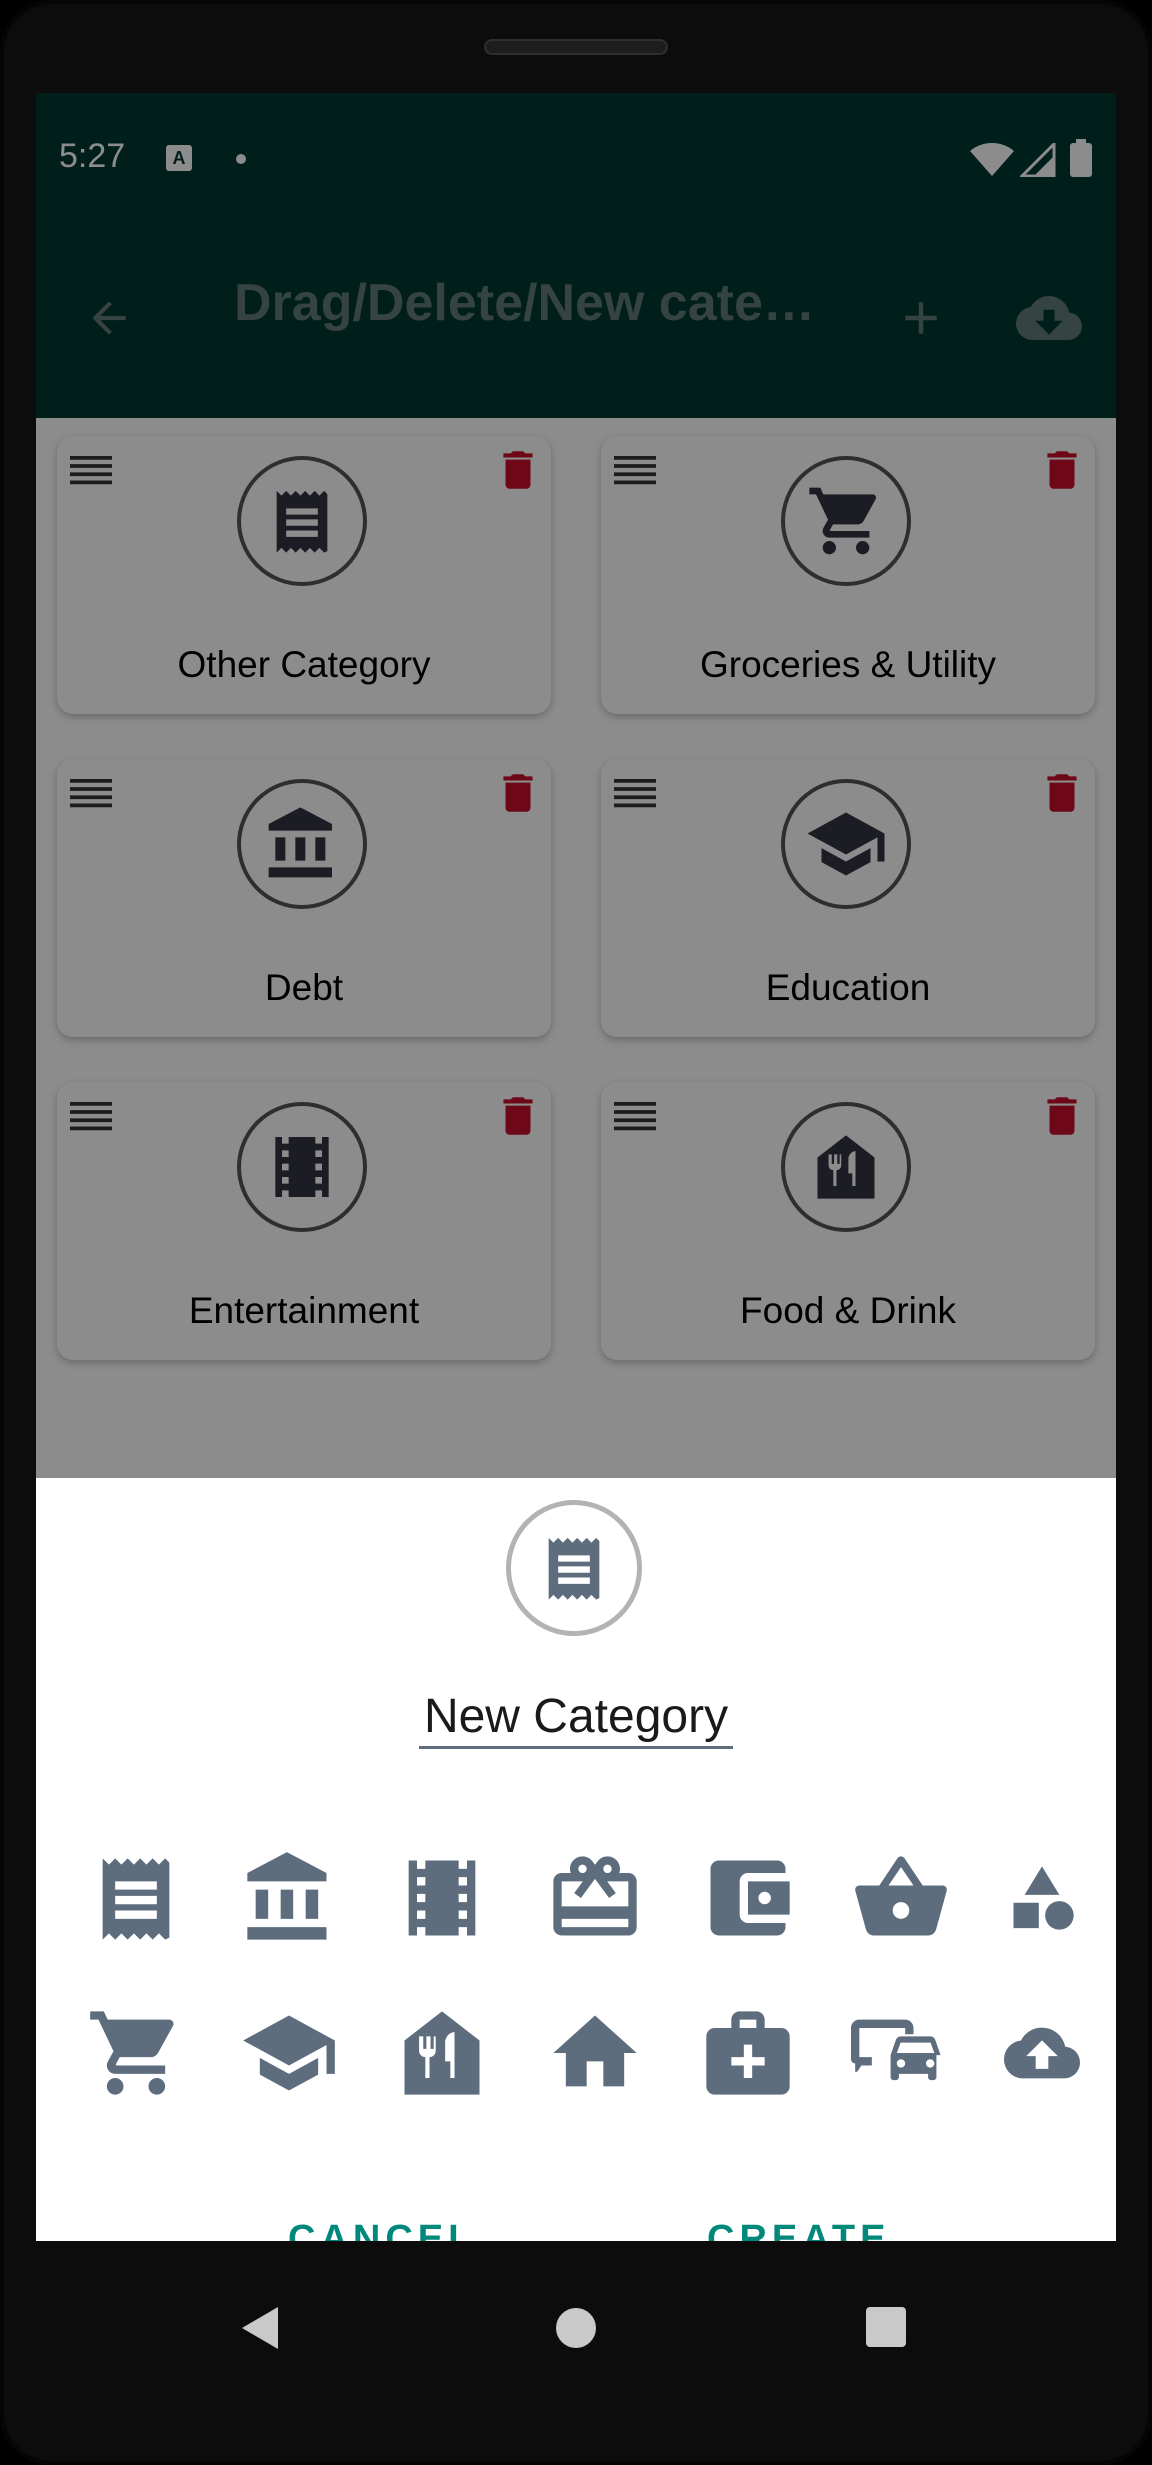  What do you see at coordinates (382, 2229) in the screenshot?
I see `cancel-button: CANCEL` at bounding box center [382, 2229].